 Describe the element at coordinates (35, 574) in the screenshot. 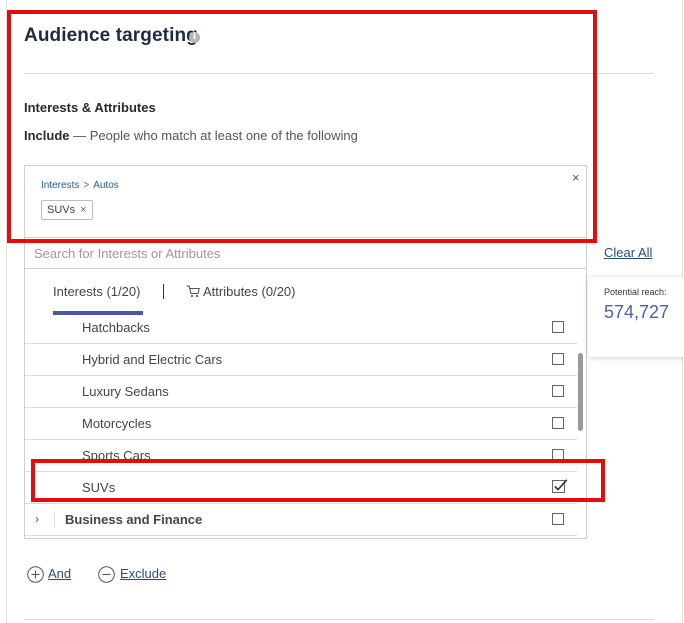

I see `plus-circle-icon` at that location.